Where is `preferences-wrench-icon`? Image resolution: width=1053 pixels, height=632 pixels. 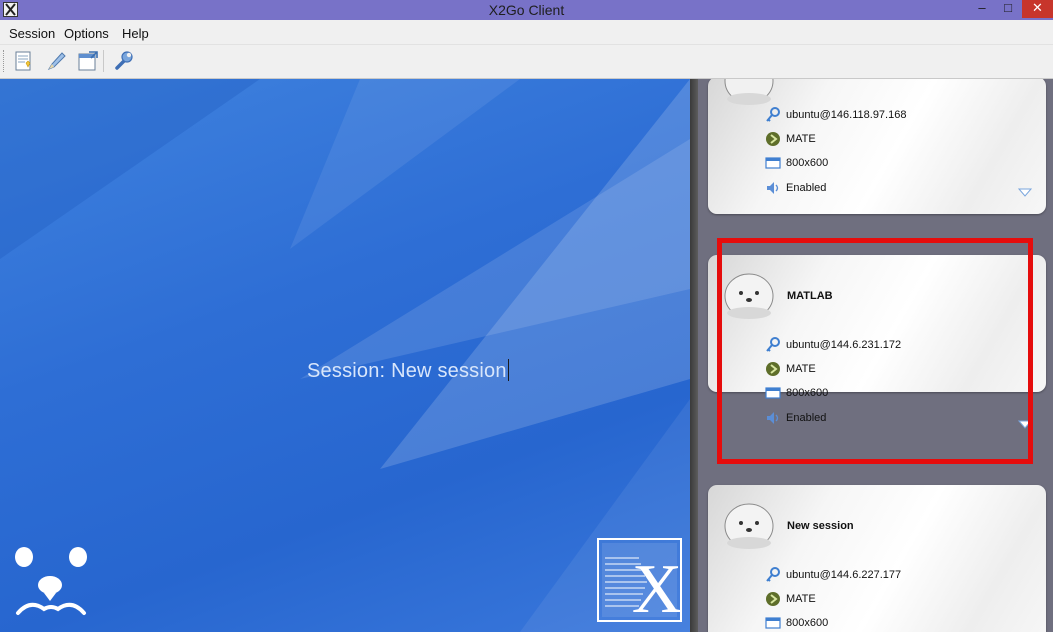 preferences-wrench-icon is located at coordinates (124, 61).